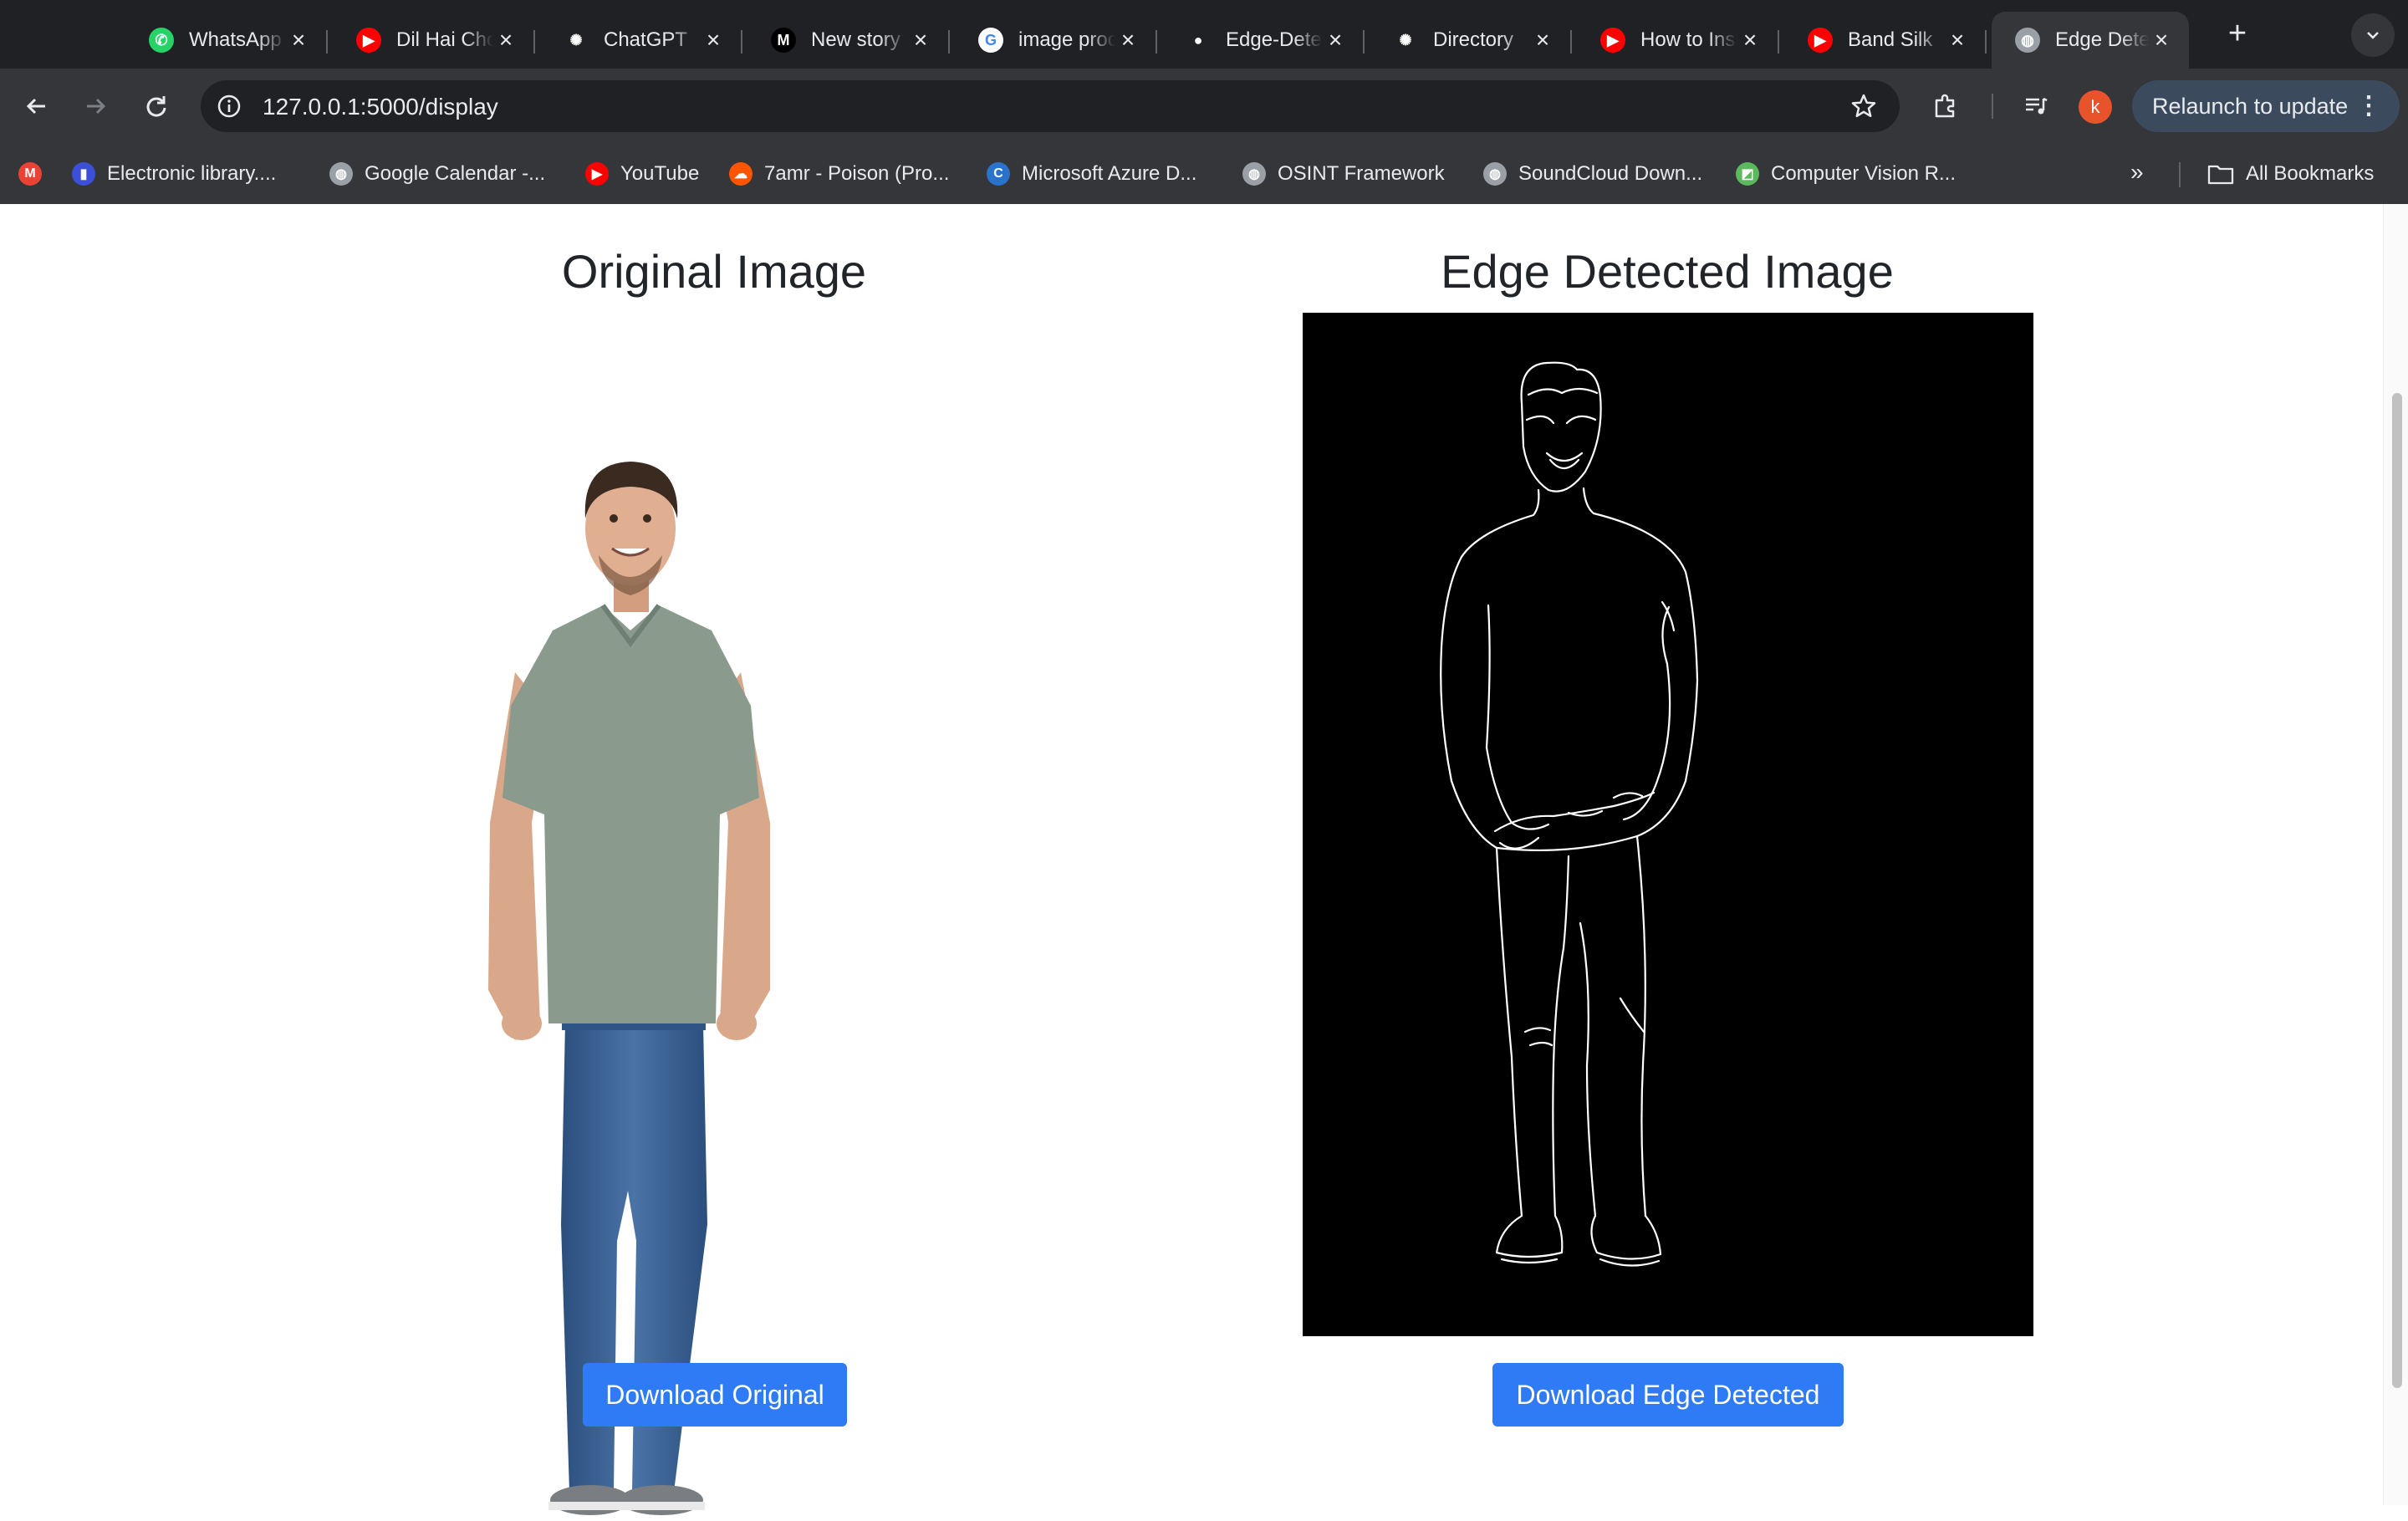 The width and height of the screenshot is (2408, 1521). What do you see at coordinates (2369, 106) in the screenshot?
I see `kebab-menu-icon: ⋮` at bounding box center [2369, 106].